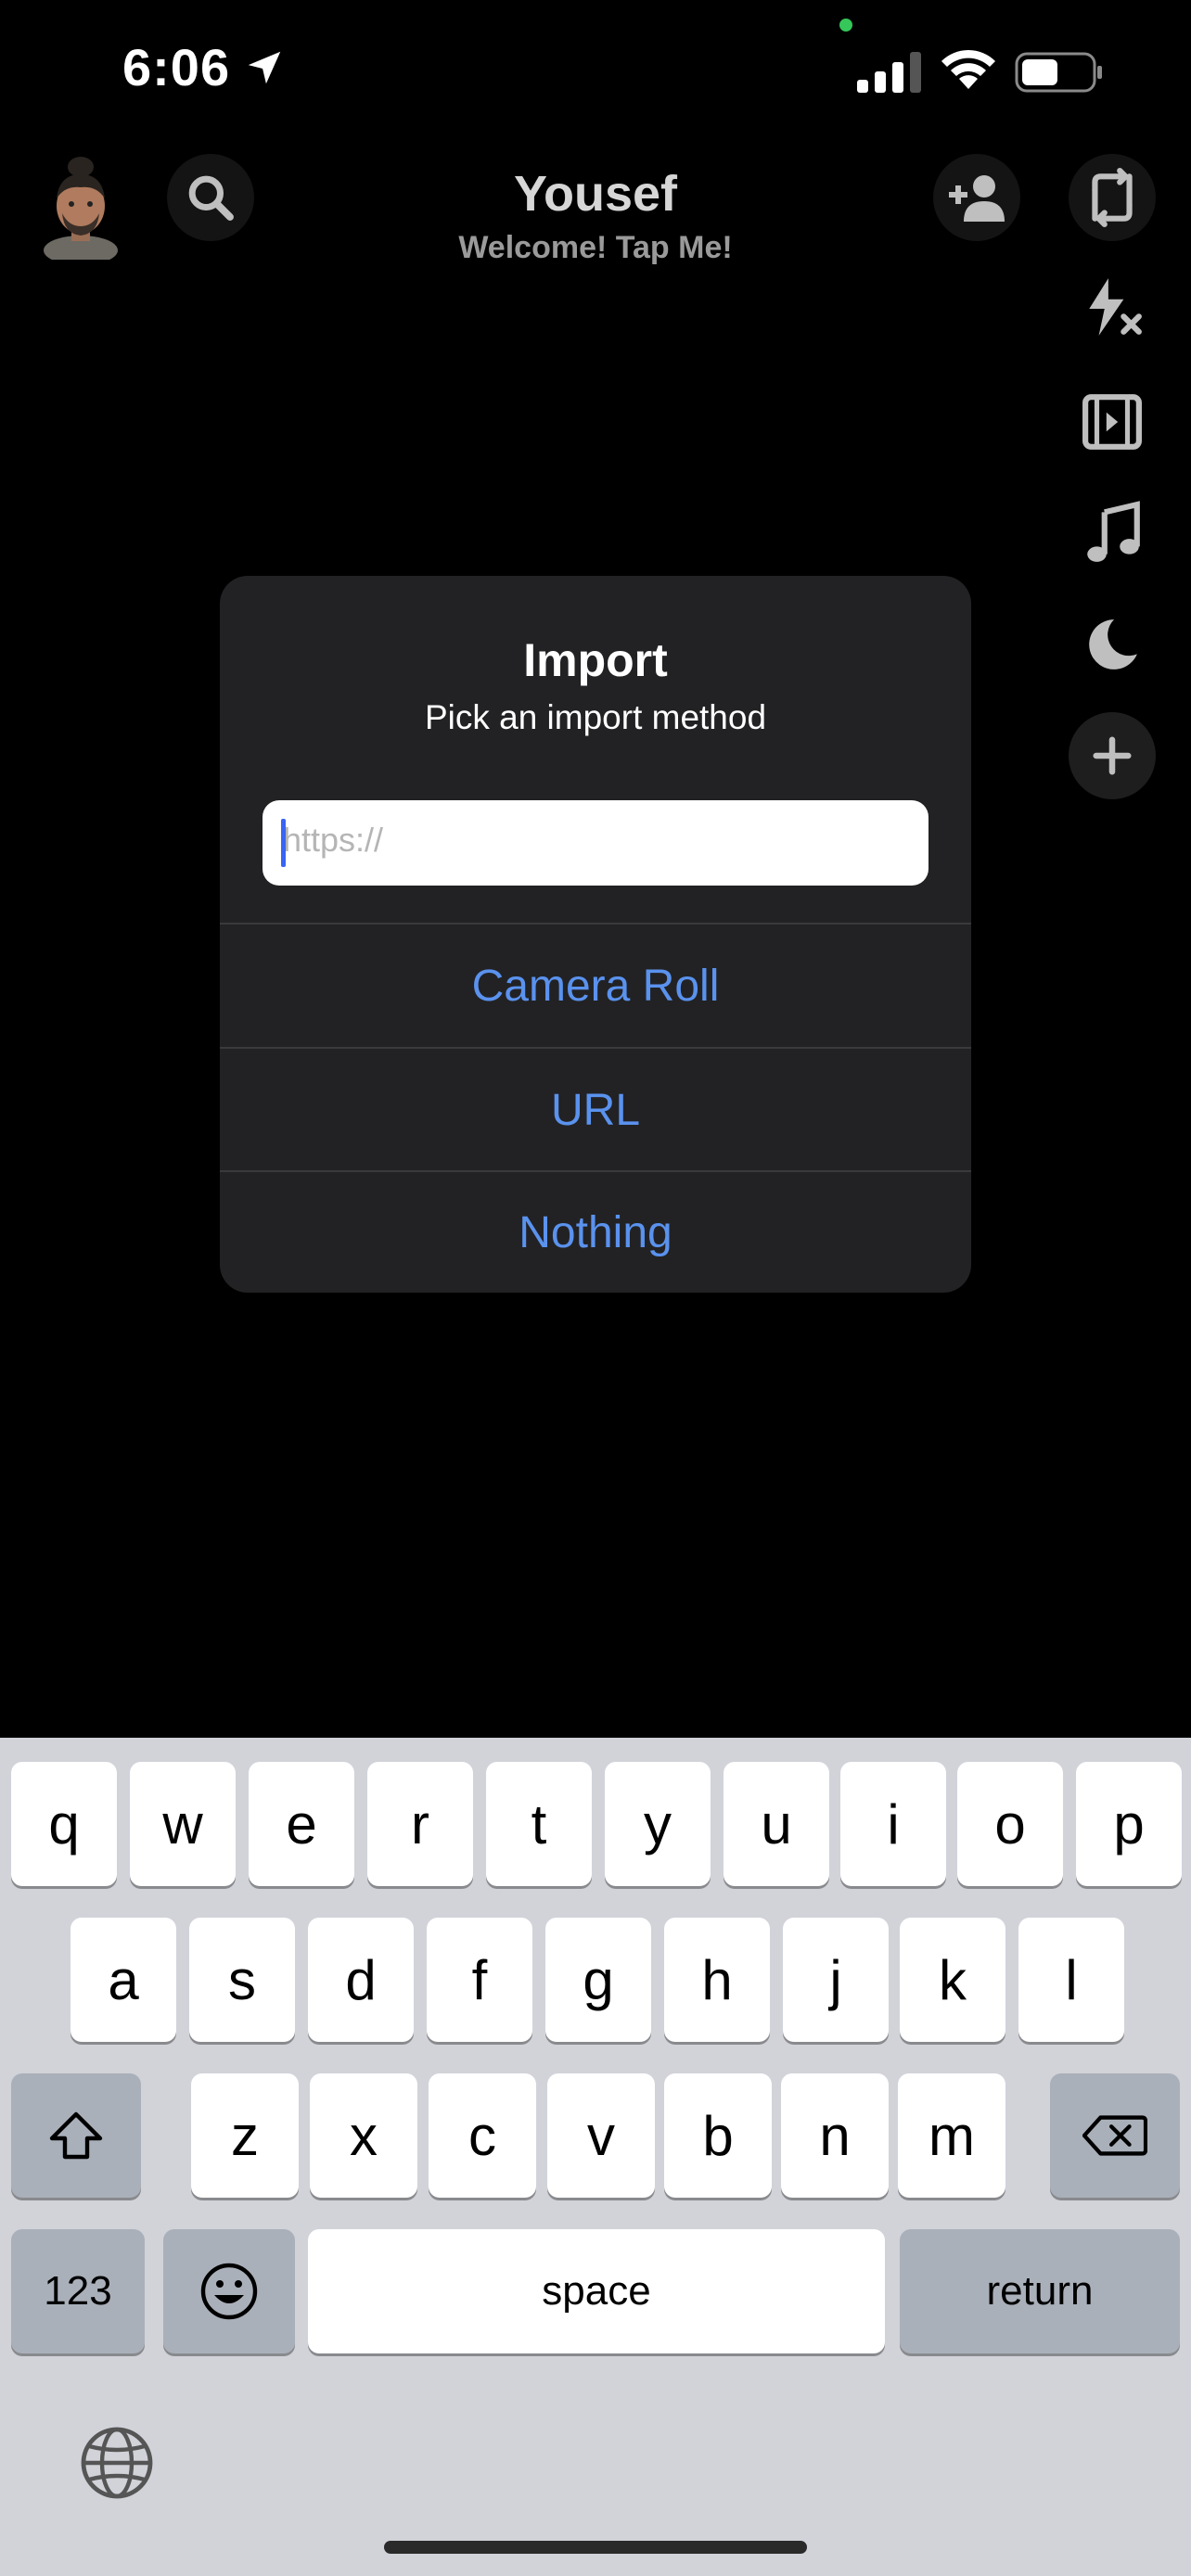  I want to click on backspace-key, so click(1115, 2136).